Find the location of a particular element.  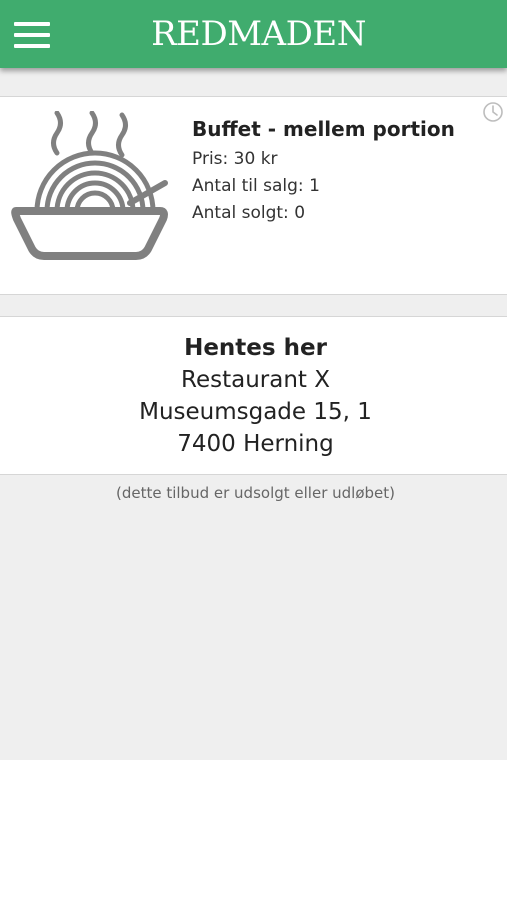

pickup-heading: Hentes her is located at coordinates (255, 348).